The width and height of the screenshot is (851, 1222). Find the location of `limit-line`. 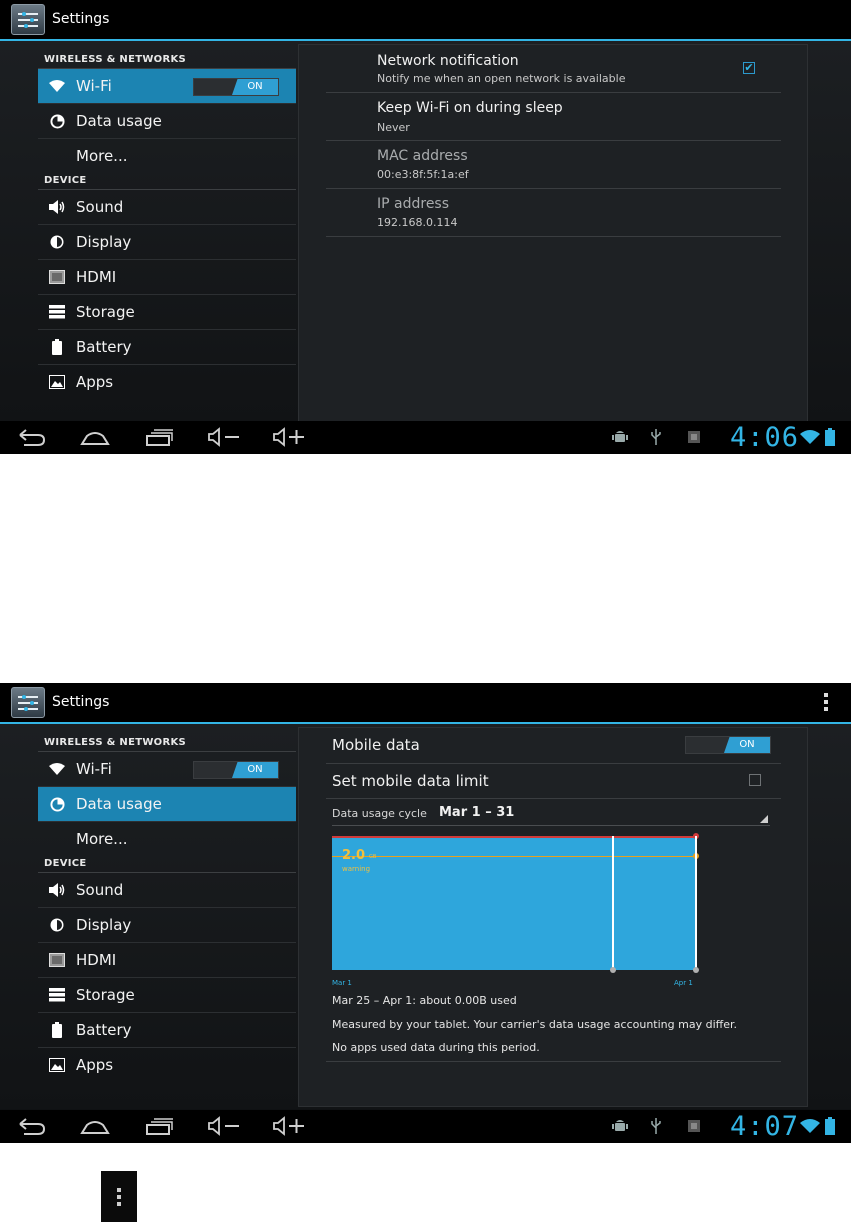

limit-line is located at coordinates (514, 837).